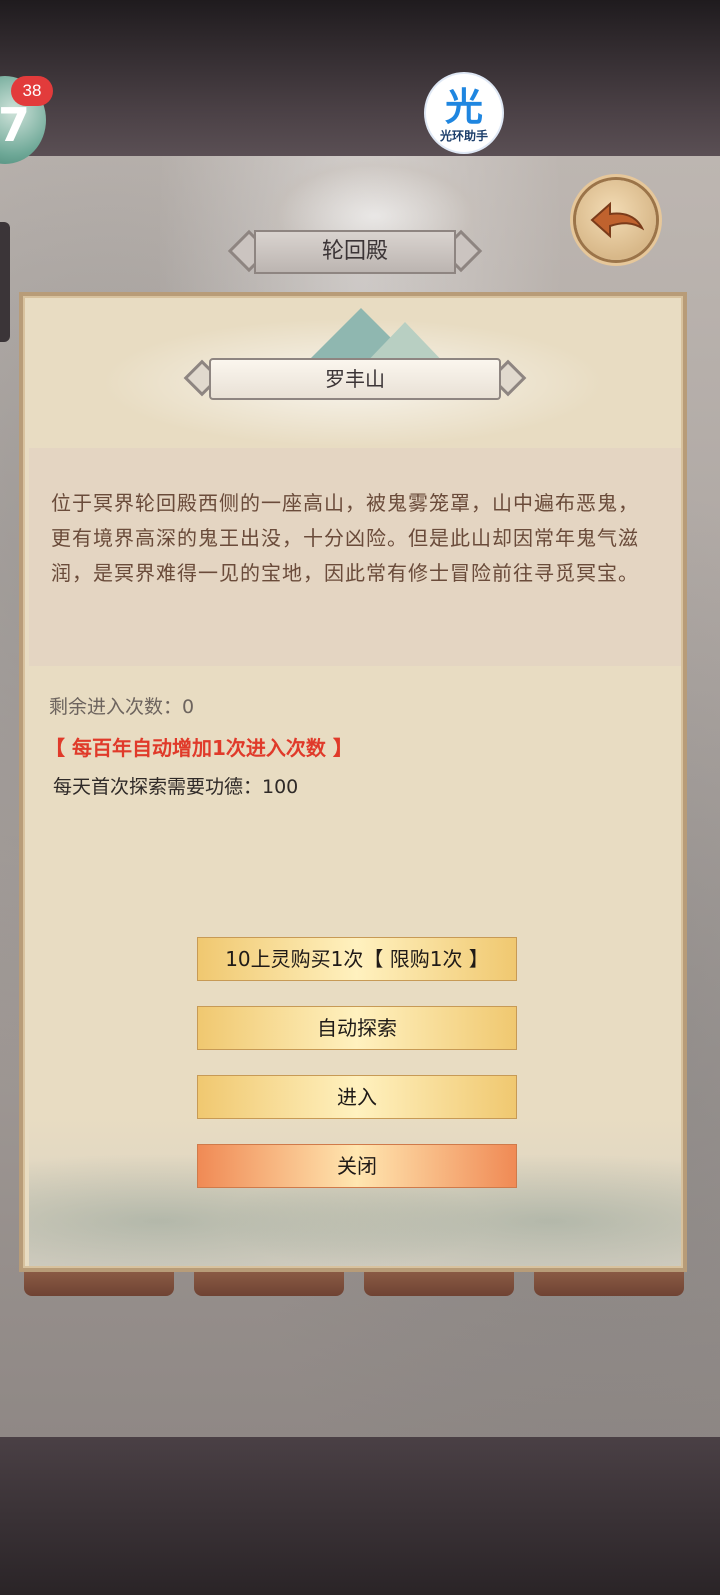 The height and width of the screenshot is (1595, 720). What do you see at coordinates (357, 1166) in the screenshot?
I see `close-button: 关闭` at bounding box center [357, 1166].